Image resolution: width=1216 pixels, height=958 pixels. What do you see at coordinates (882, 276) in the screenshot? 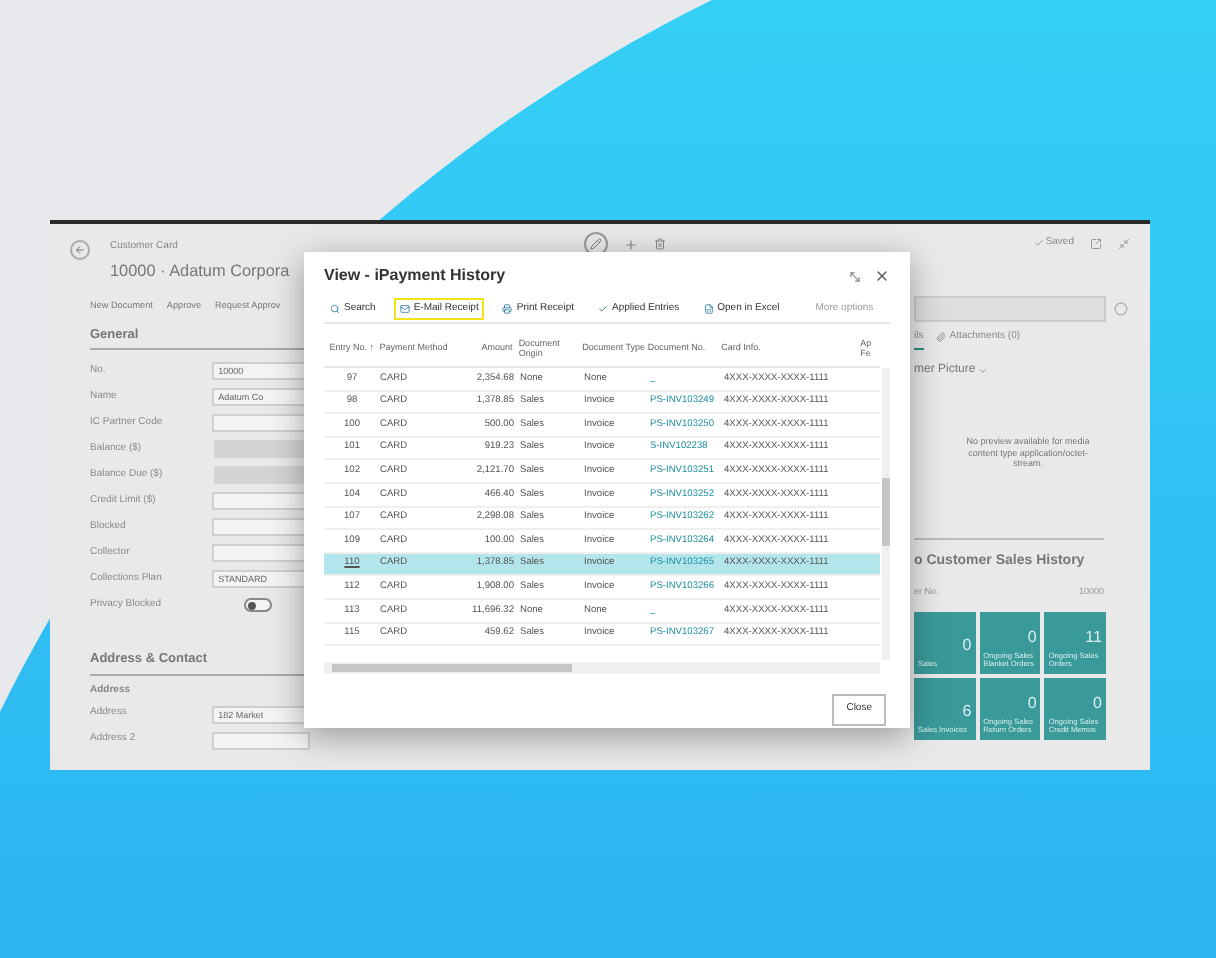
I see `close-icon` at bounding box center [882, 276].